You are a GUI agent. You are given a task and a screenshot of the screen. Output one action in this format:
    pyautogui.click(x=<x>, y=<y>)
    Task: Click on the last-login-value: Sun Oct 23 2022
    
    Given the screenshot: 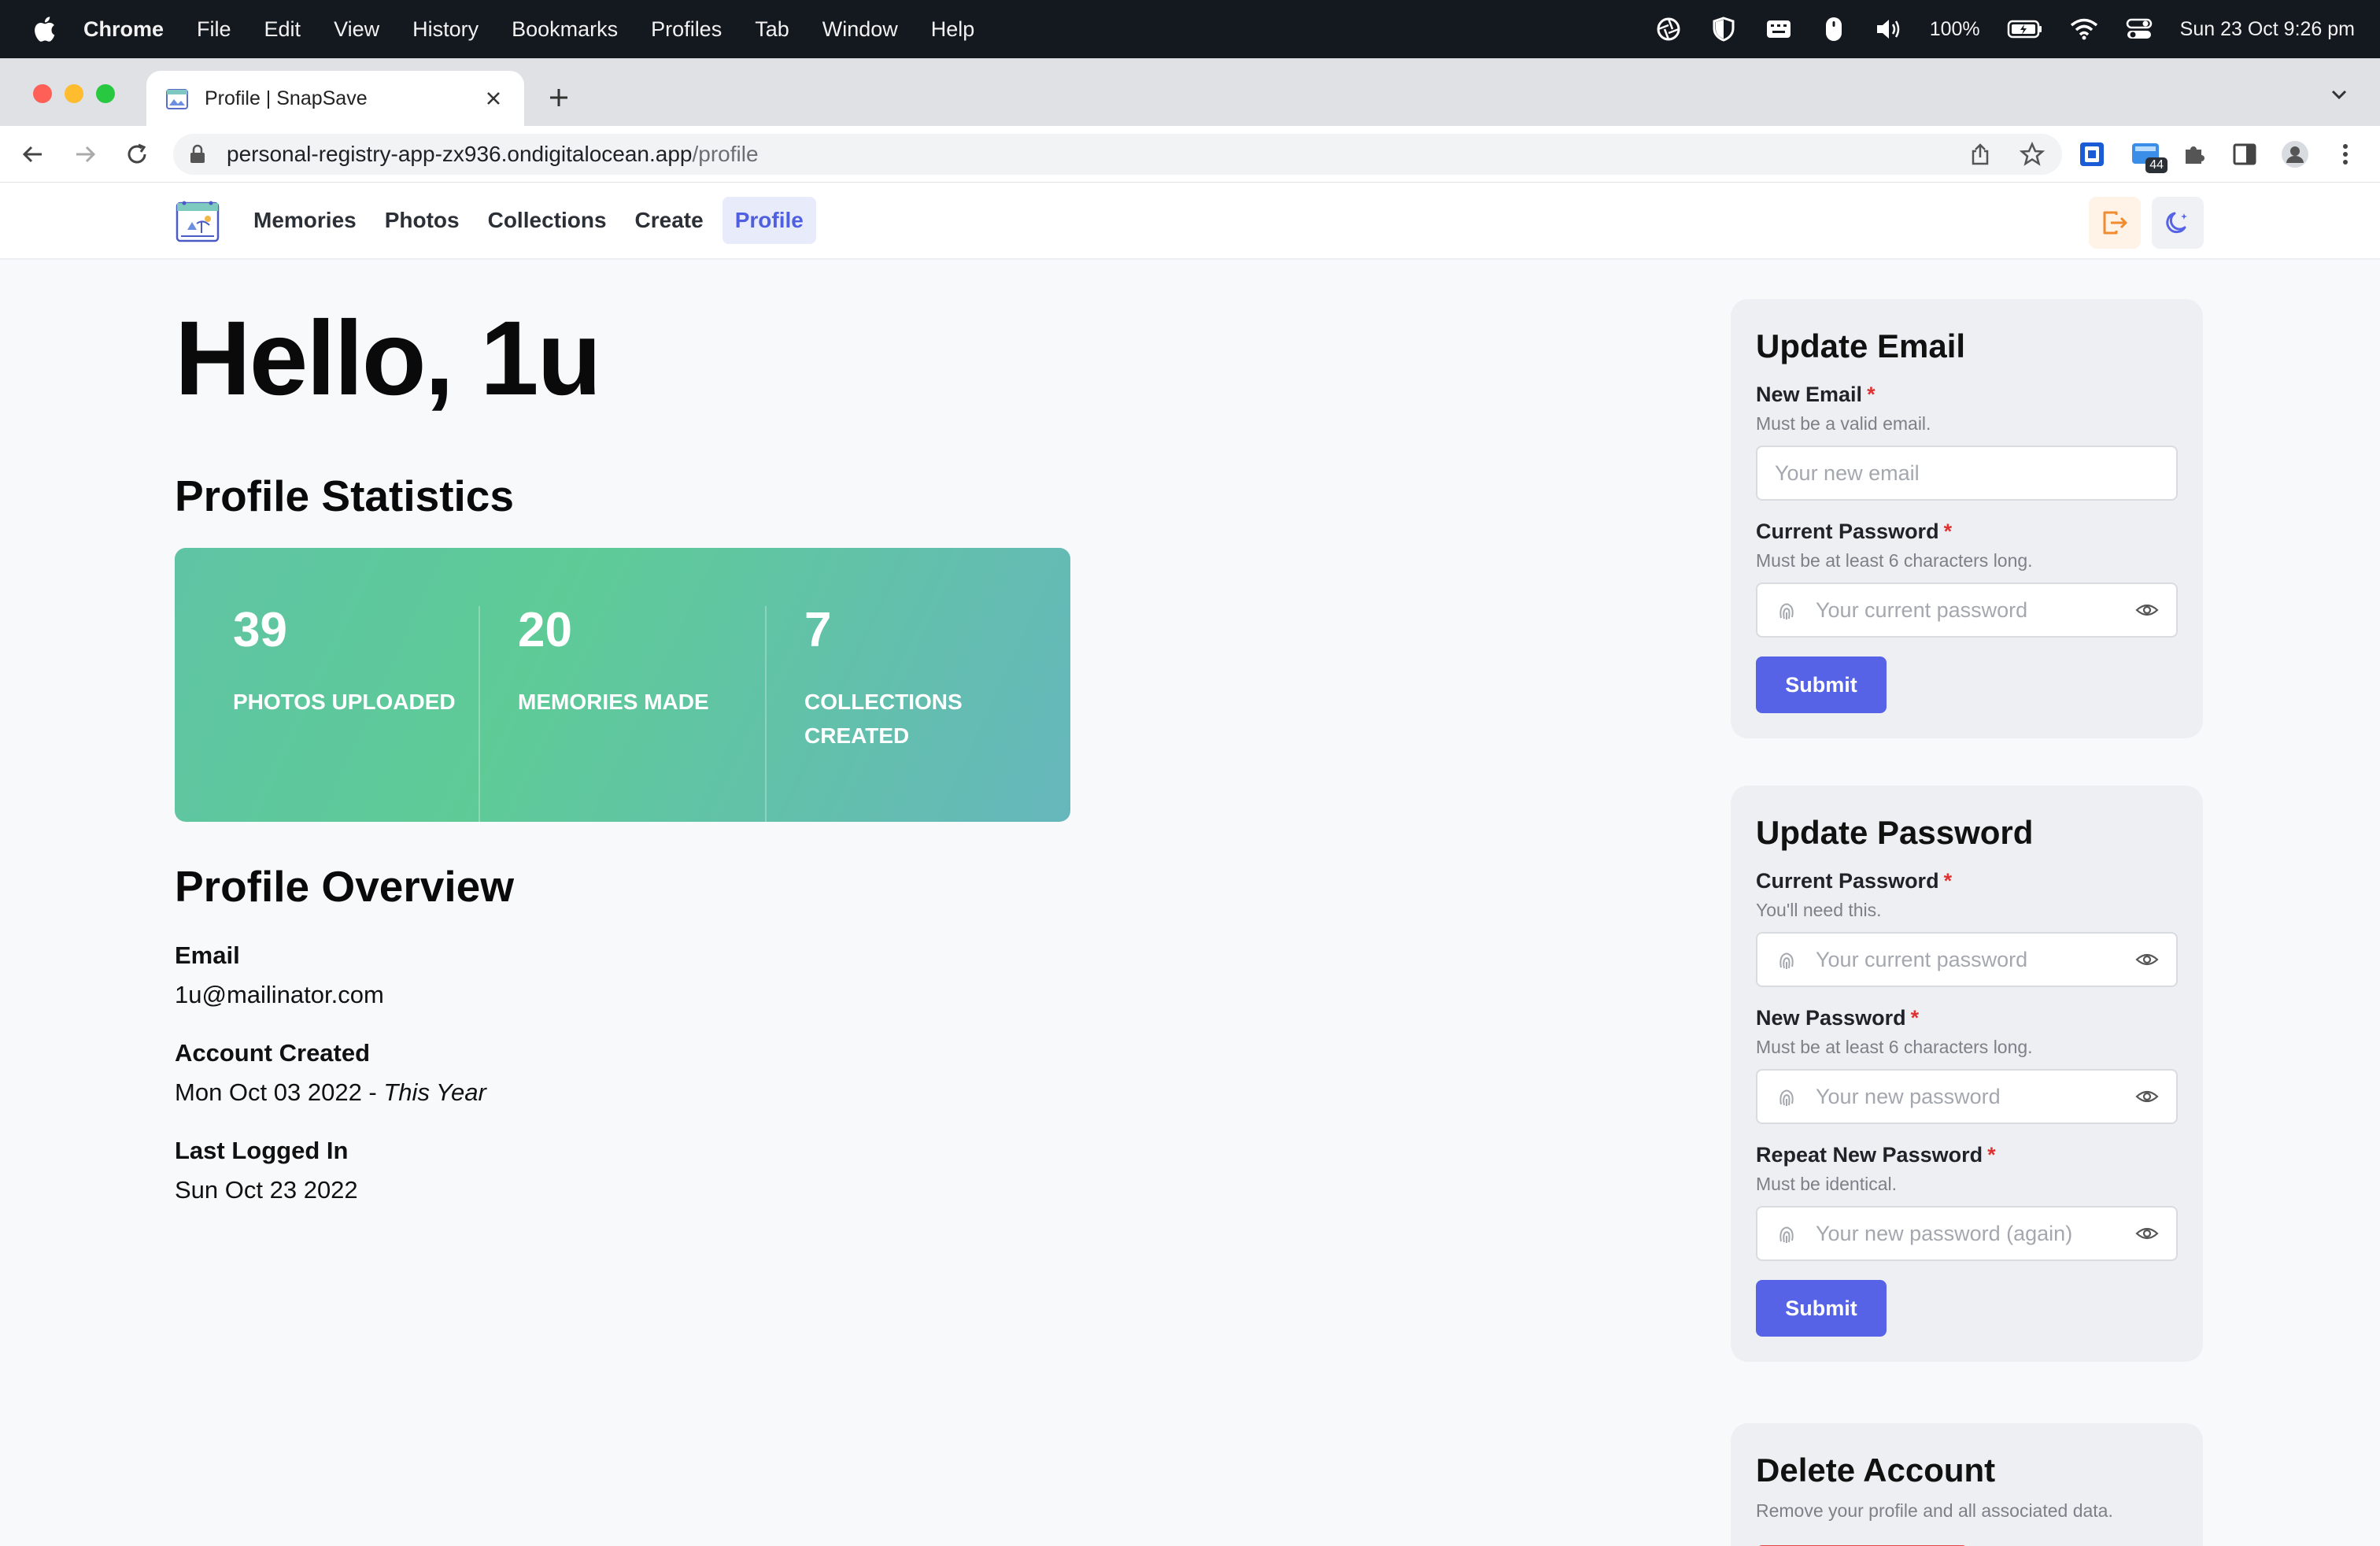 What is the action you would take?
    pyautogui.click(x=266, y=1190)
    